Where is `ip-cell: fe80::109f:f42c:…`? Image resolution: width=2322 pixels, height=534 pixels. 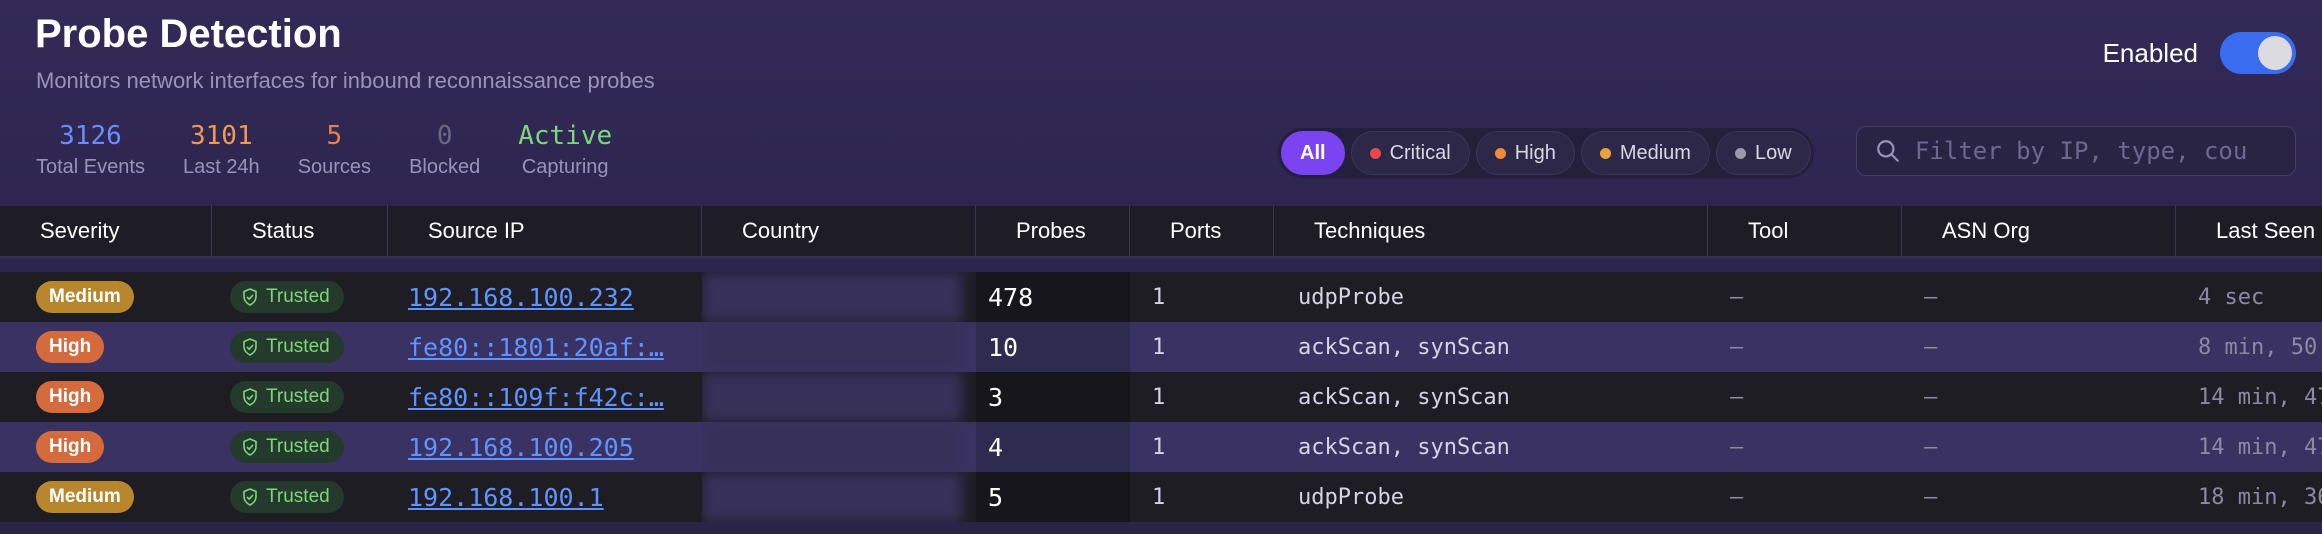 ip-cell: fe80::109f:f42c:… is located at coordinates (545, 397).